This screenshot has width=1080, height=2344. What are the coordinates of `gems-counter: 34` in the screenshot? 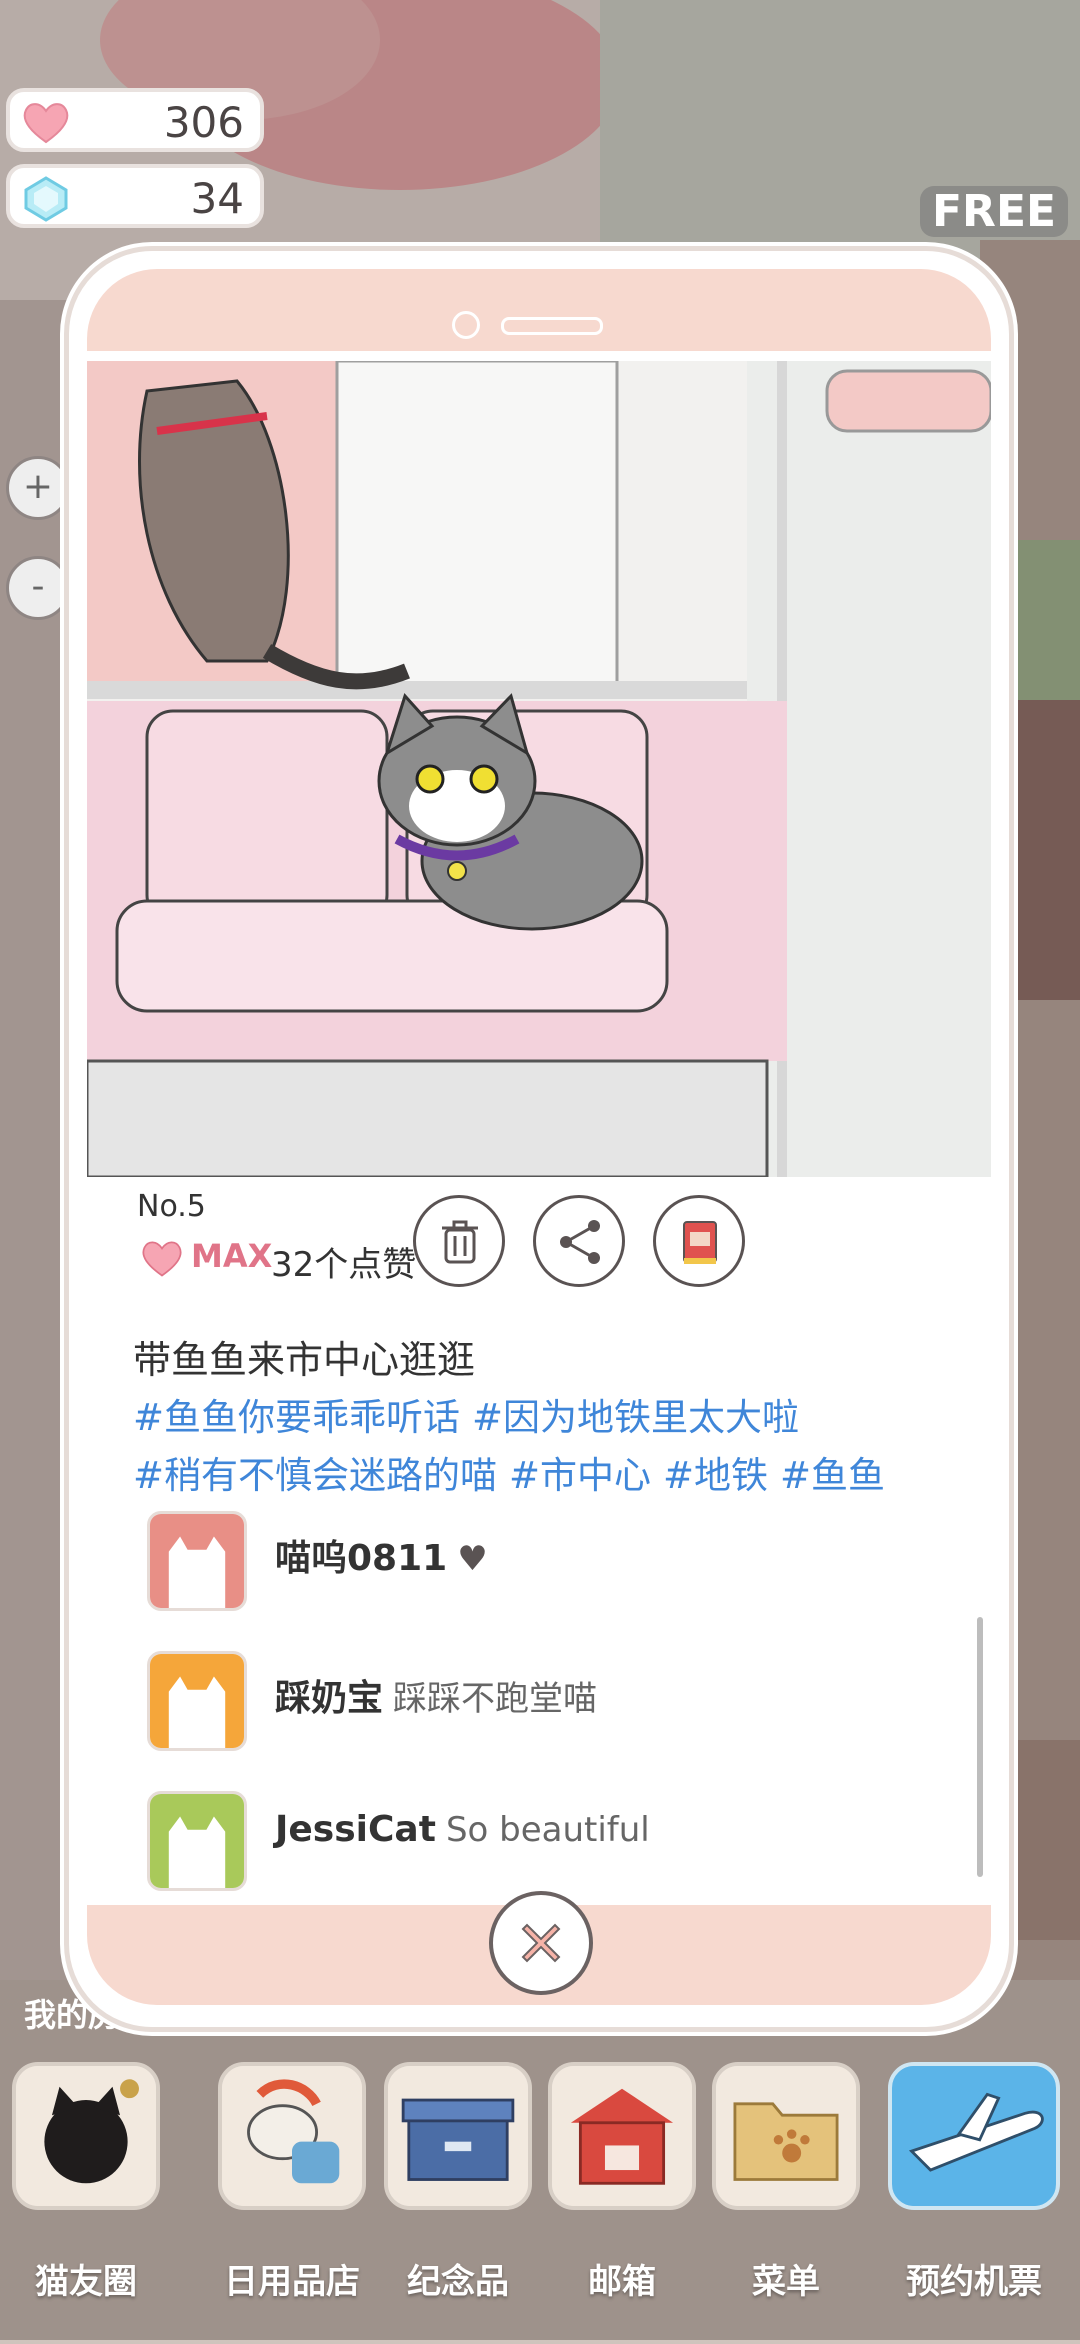 It's located at (135, 196).